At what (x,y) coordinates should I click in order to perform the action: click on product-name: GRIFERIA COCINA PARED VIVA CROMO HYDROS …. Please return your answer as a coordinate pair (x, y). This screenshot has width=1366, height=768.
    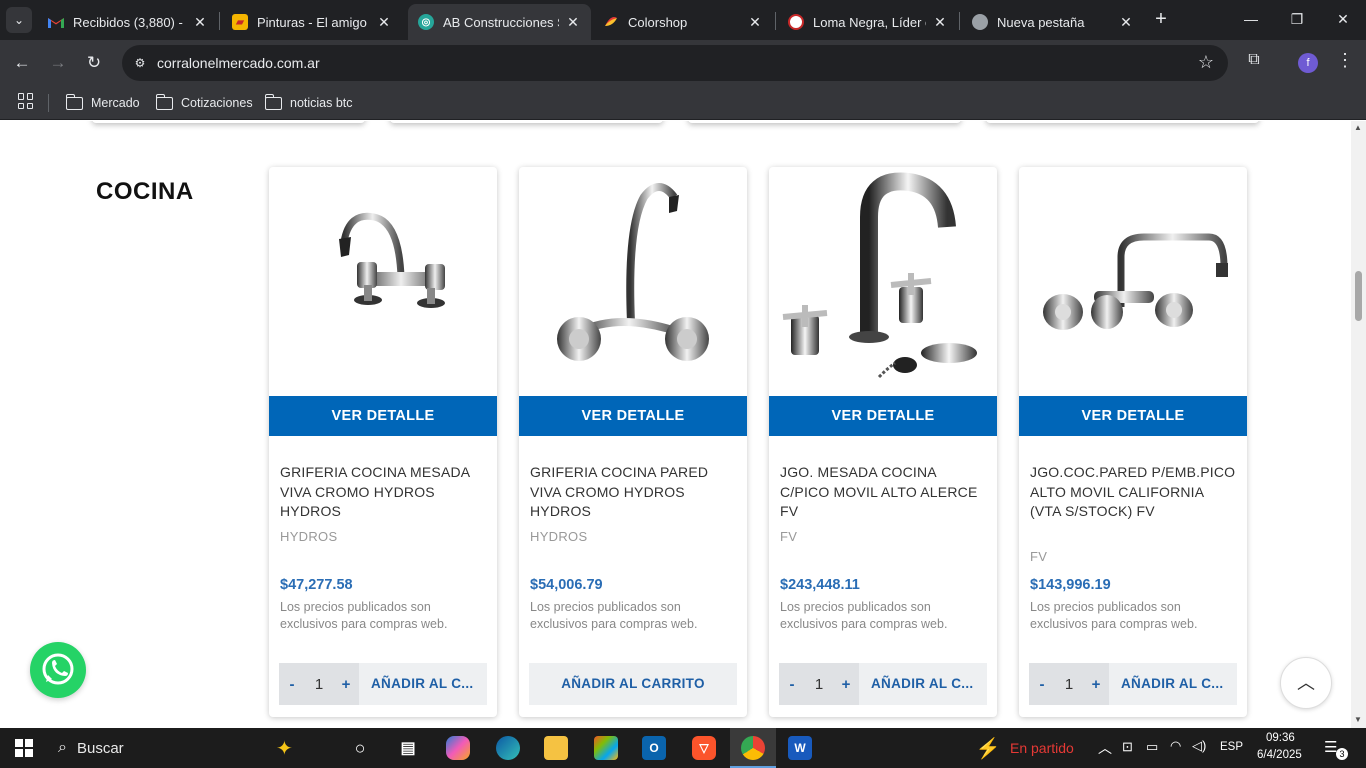
    Looking at the image, I should click on (633, 492).